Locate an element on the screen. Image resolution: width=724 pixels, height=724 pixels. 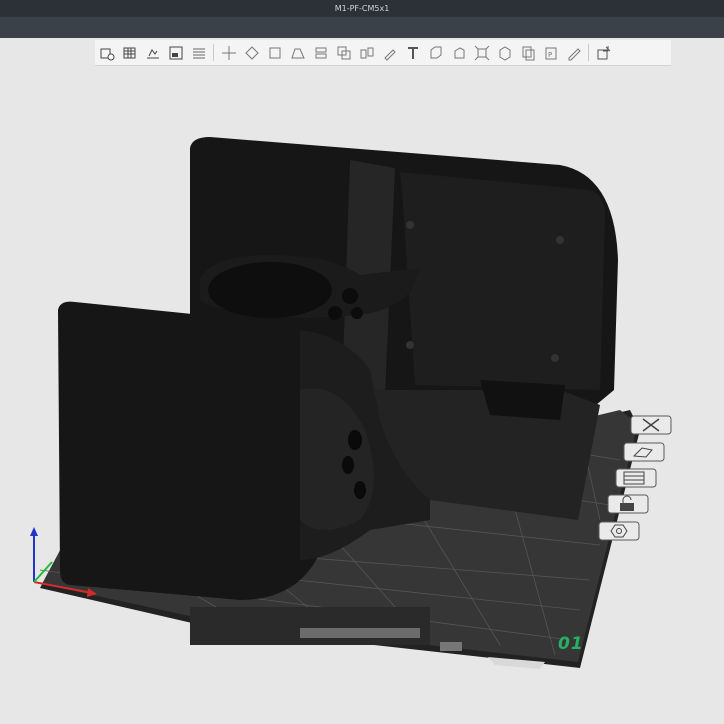
edit-icon is located at coordinates (573, 52).